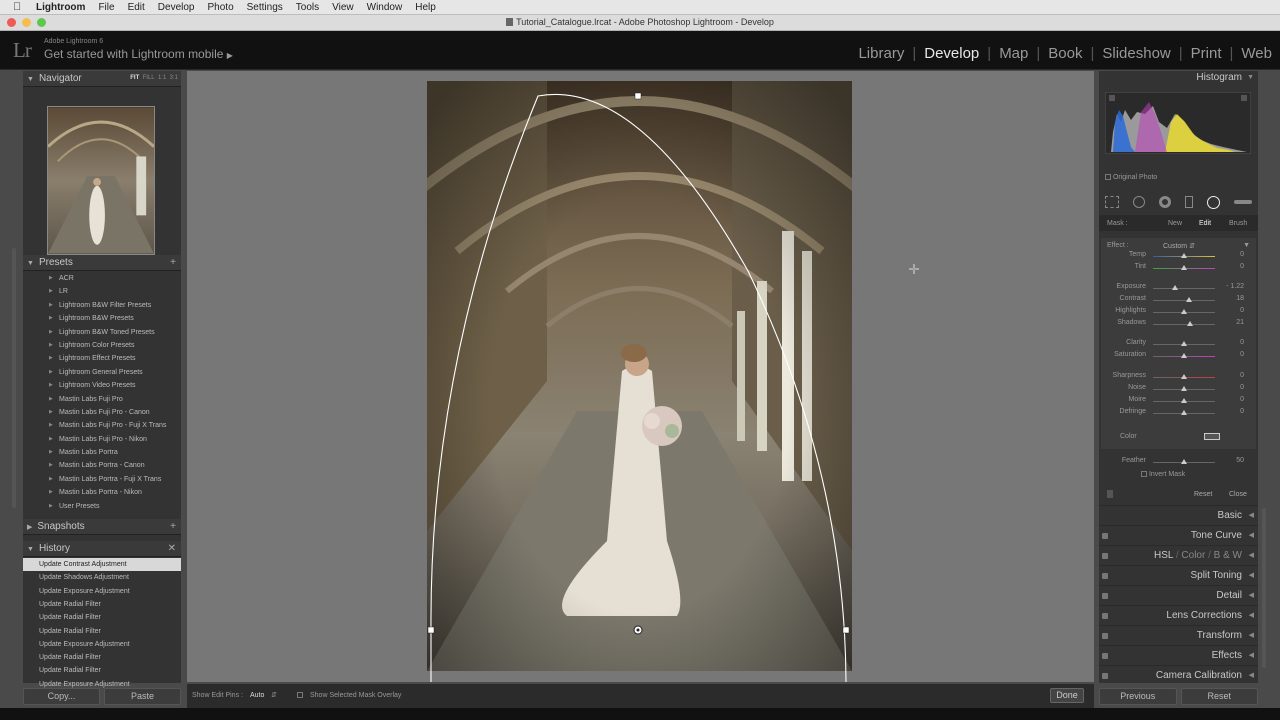 This screenshot has width=1280, height=720. What do you see at coordinates (1144, 474) in the screenshot?
I see `invert-mask-checkbox` at bounding box center [1144, 474].